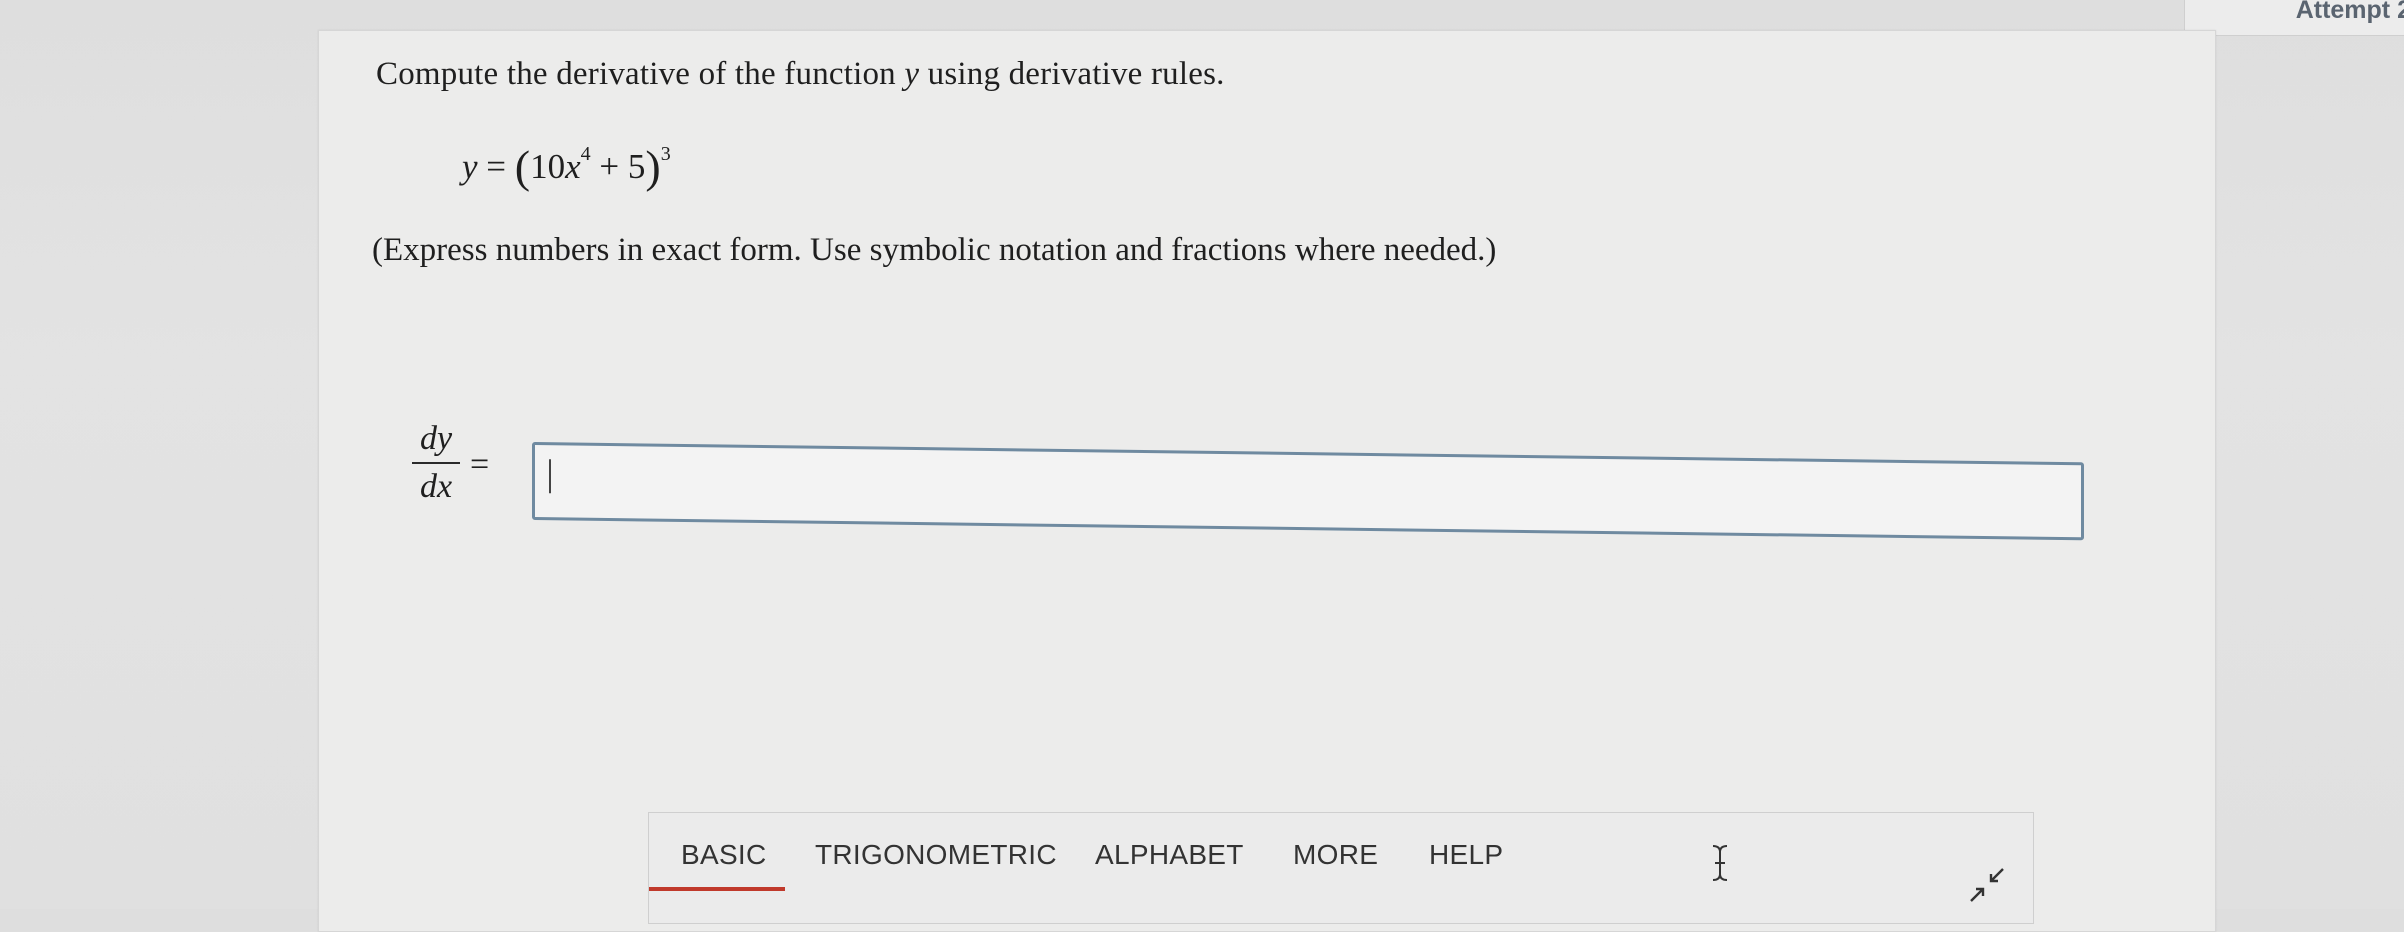  What do you see at coordinates (622, 166) in the screenshot?
I see `equation-plus-term: + 5` at bounding box center [622, 166].